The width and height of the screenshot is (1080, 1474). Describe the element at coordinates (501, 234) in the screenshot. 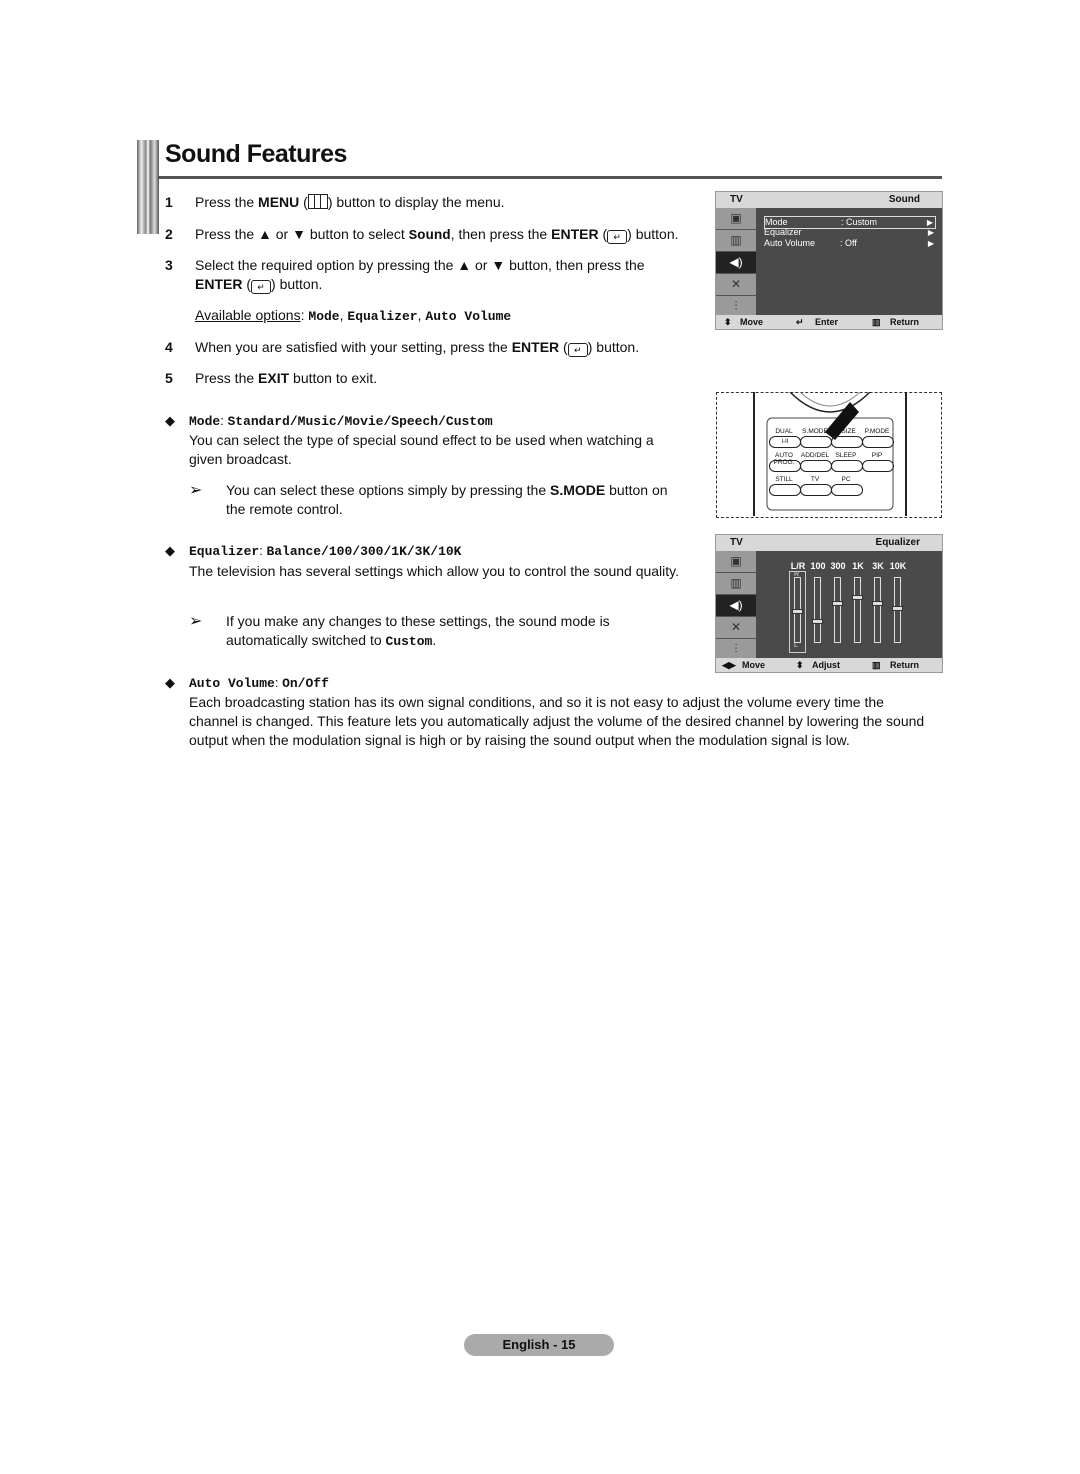

I see `step-text: , then press the` at that location.